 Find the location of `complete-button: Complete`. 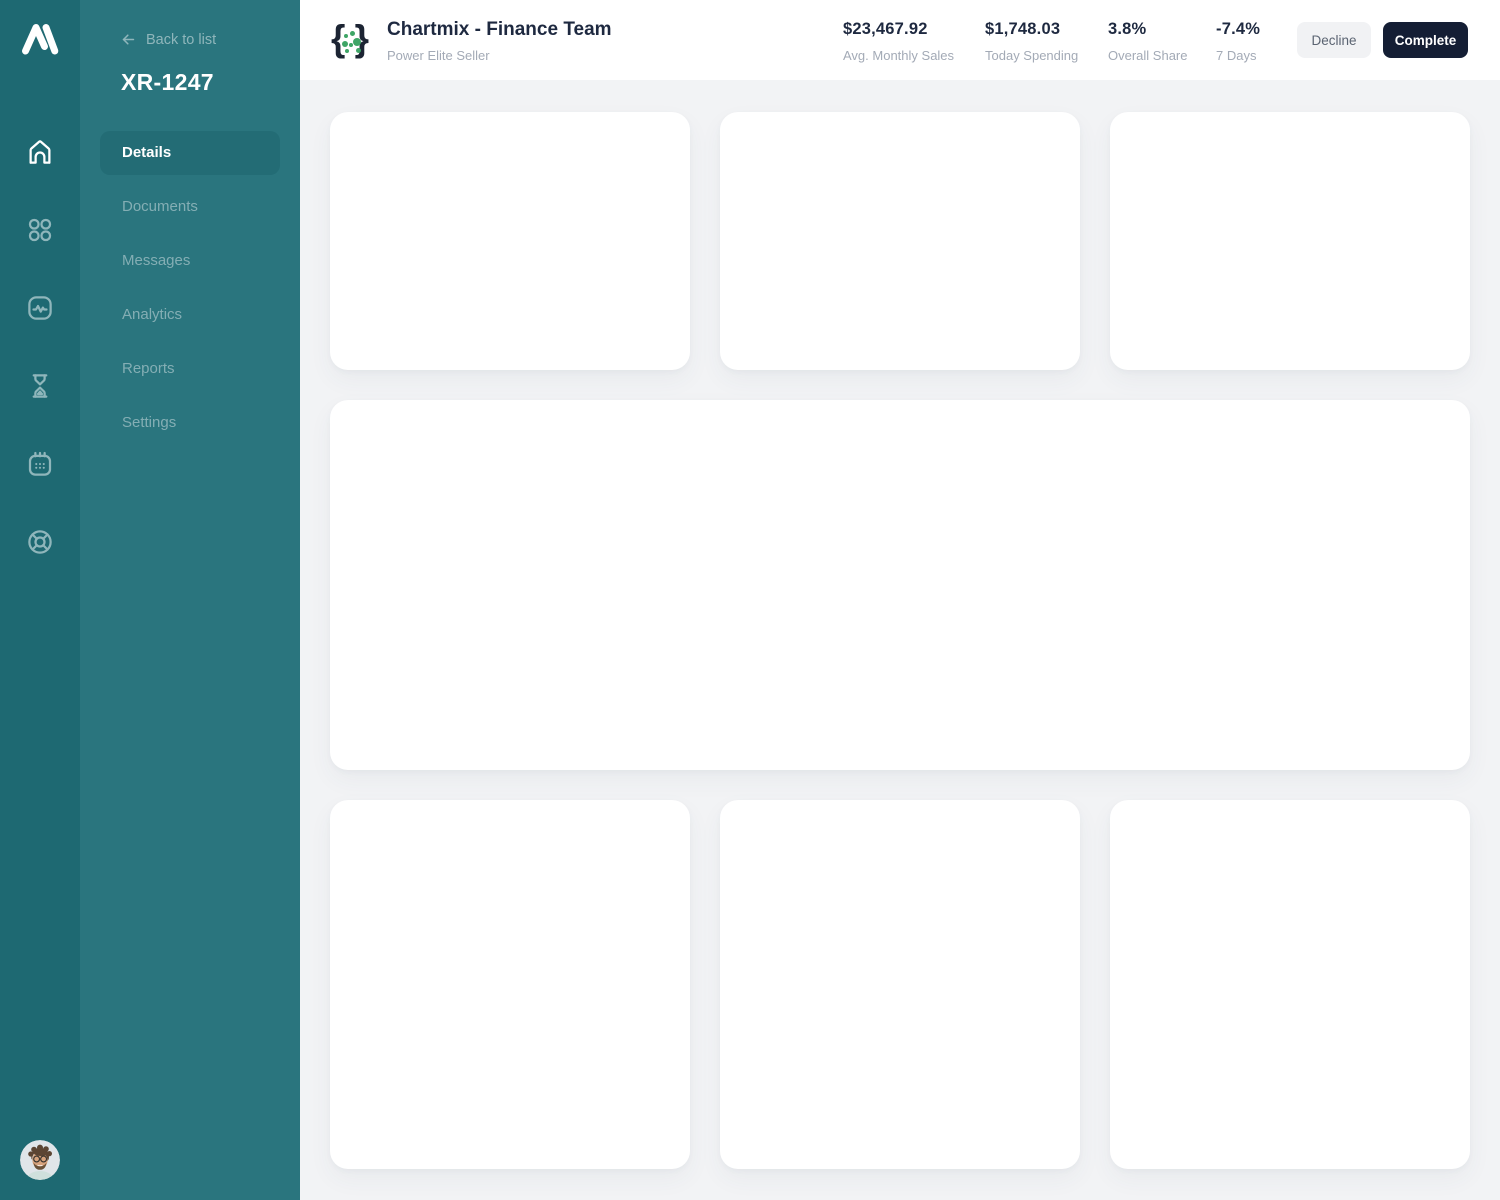

complete-button: Complete is located at coordinates (1425, 40).